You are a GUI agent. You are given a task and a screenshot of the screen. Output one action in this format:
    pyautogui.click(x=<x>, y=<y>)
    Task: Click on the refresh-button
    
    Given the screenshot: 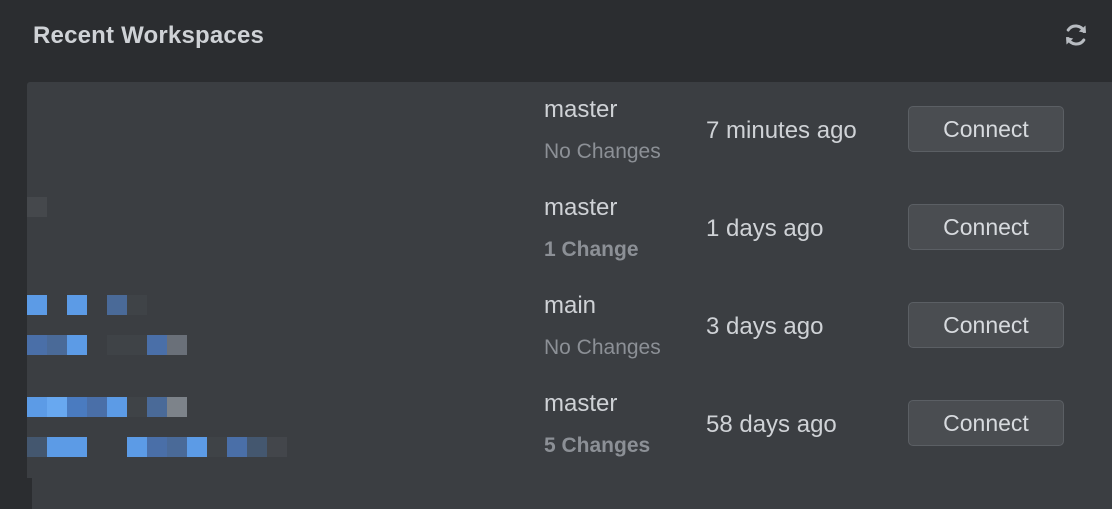 What is the action you would take?
    pyautogui.click(x=1076, y=37)
    